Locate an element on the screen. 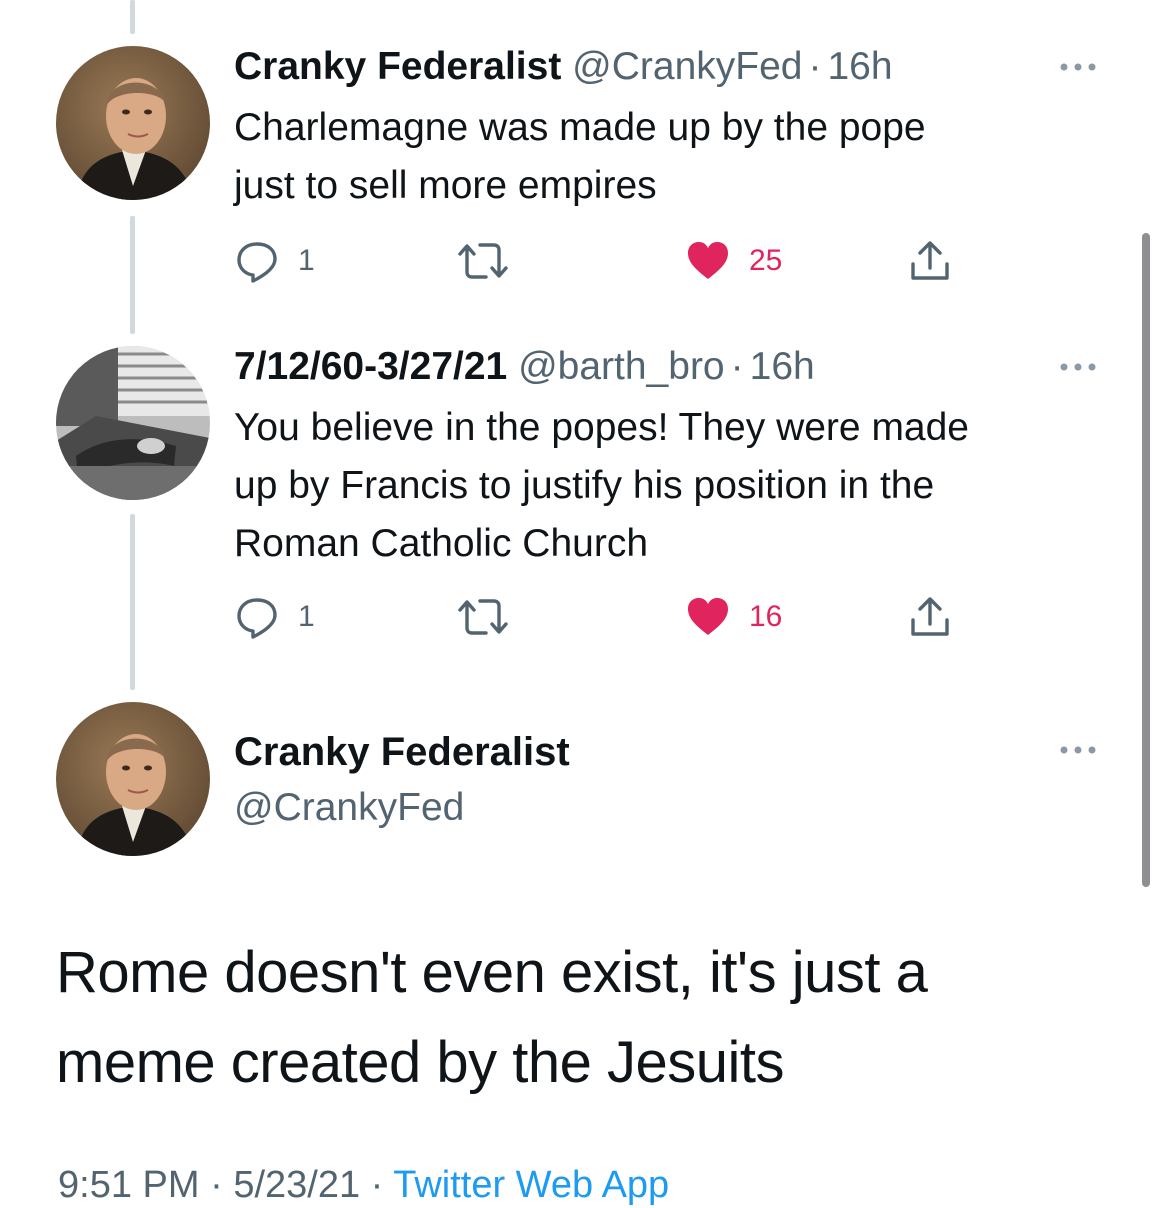 The width and height of the screenshot is (1159, 1208). scrollbar is located at coordinates (1146, 560).